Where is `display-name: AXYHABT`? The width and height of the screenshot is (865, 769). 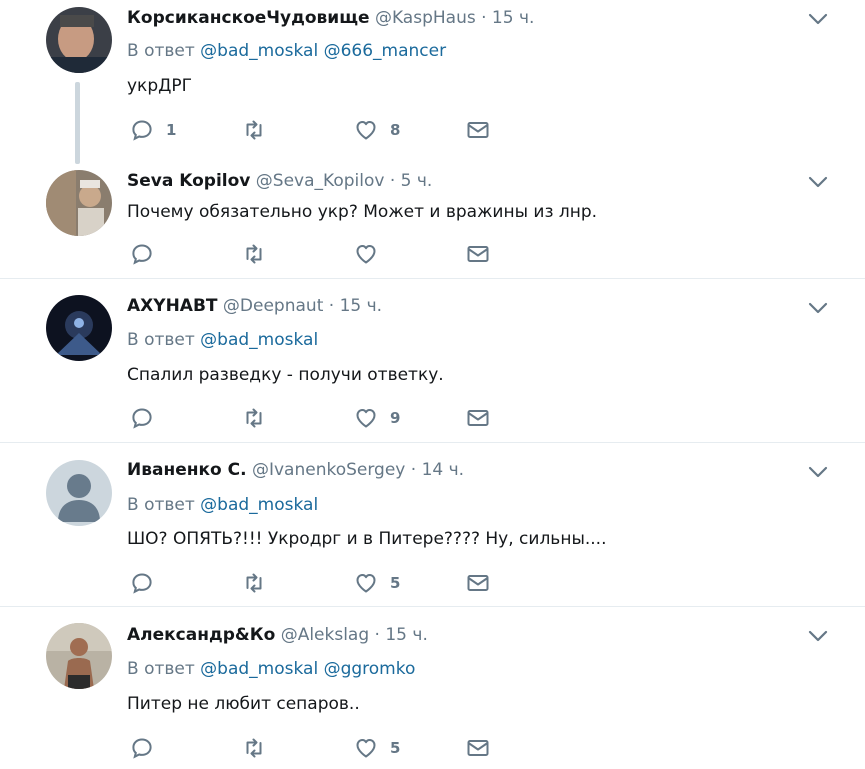
display-name: AXYHABT is located at coordinates (172, 306).